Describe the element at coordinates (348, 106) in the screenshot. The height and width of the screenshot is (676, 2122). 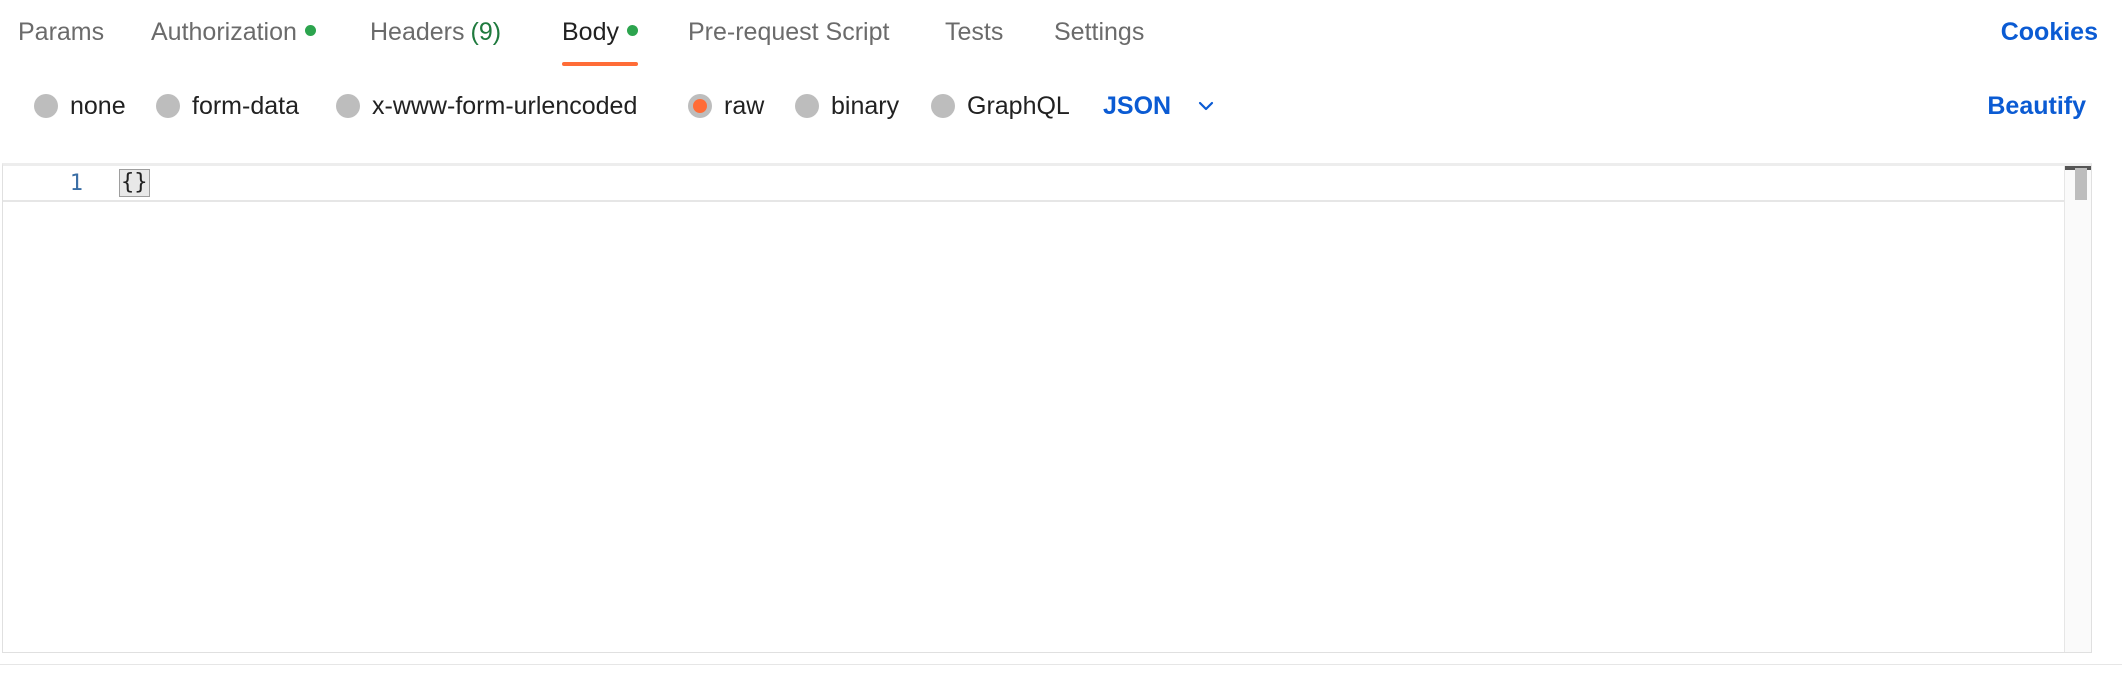
I see `radio-x-www-form-urlencoded` at that location.